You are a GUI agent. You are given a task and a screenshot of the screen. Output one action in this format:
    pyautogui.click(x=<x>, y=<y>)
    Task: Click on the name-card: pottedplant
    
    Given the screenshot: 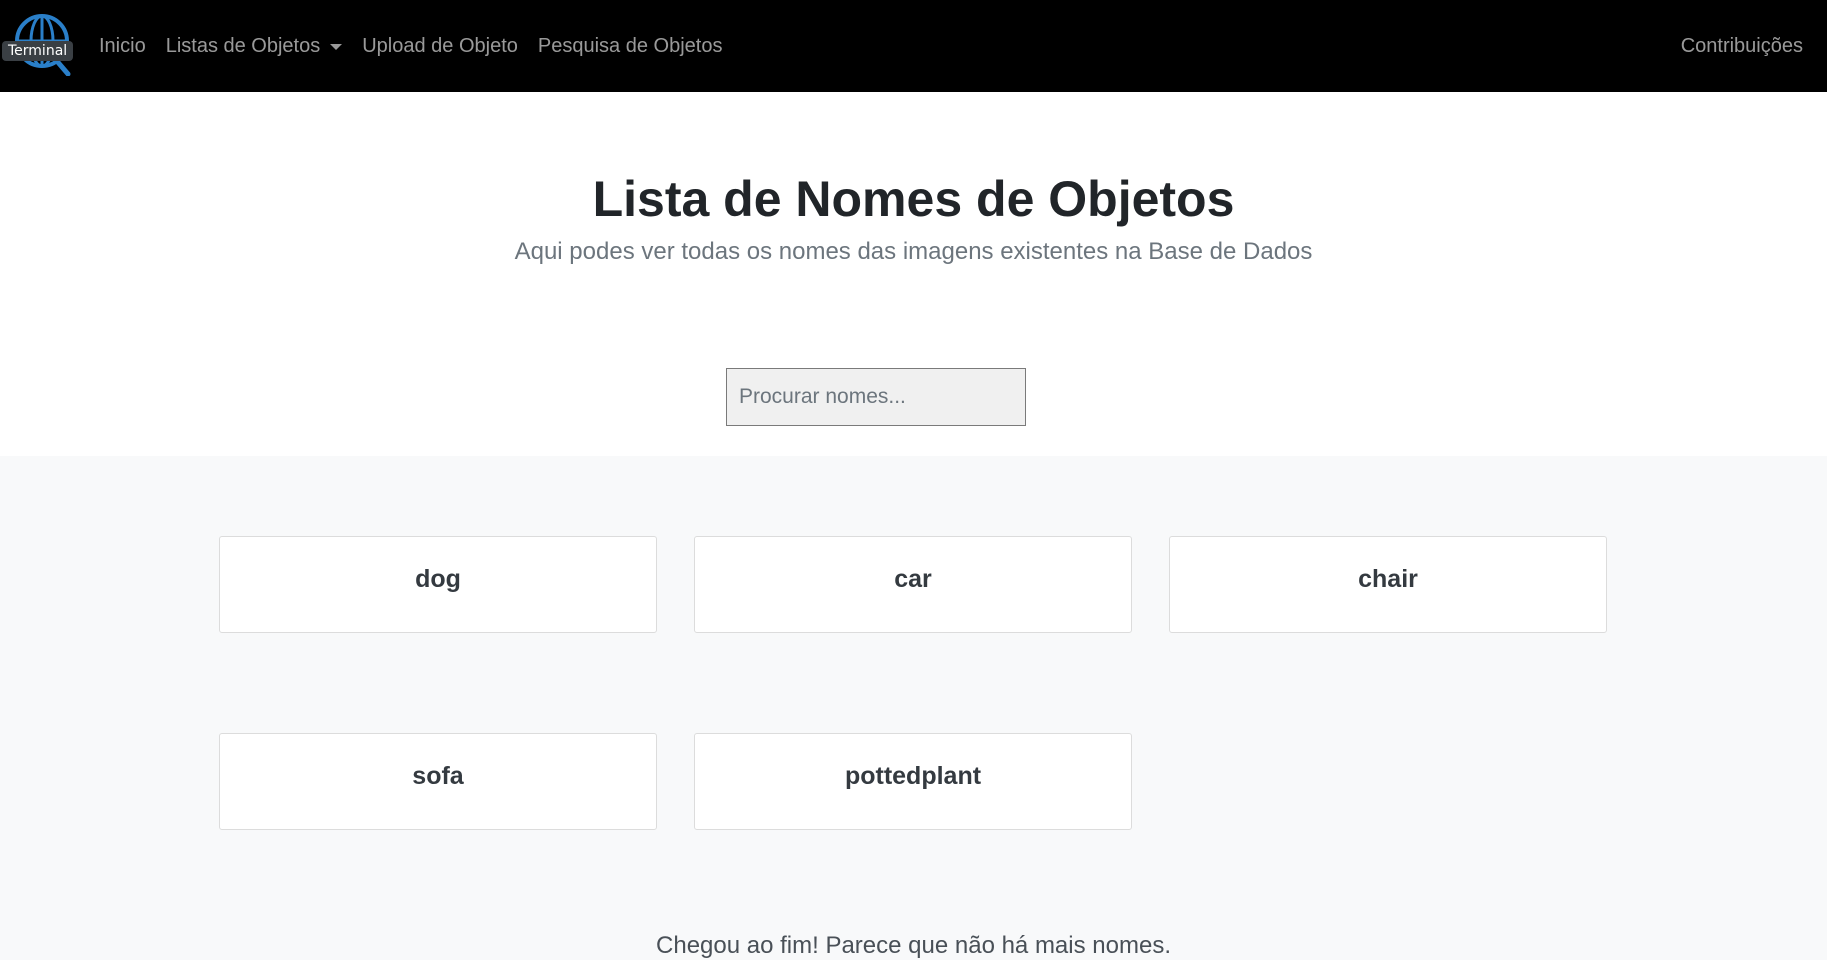 What is the action you would take?
    pyautogui.click(x=913, y=781)
    